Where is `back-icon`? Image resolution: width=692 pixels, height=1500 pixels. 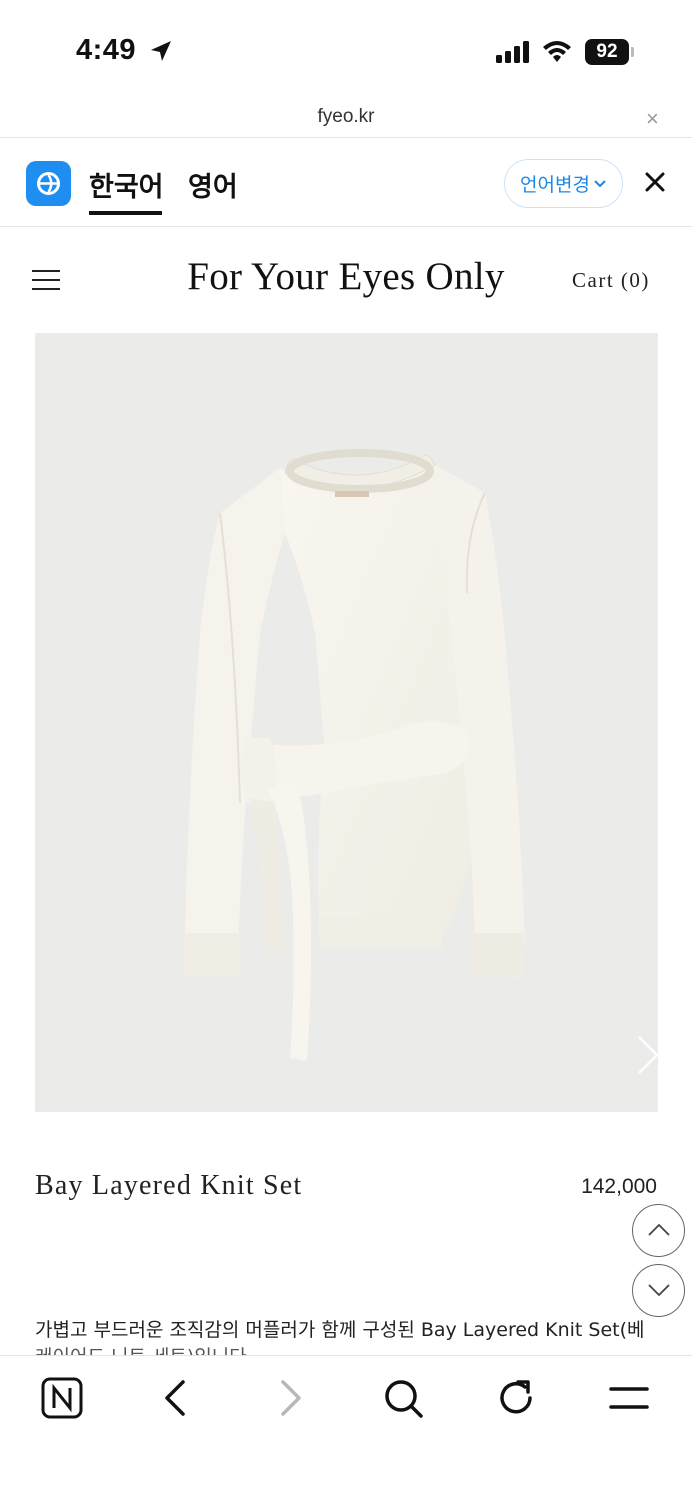
back-icon is located at coordinates (176, 1398).